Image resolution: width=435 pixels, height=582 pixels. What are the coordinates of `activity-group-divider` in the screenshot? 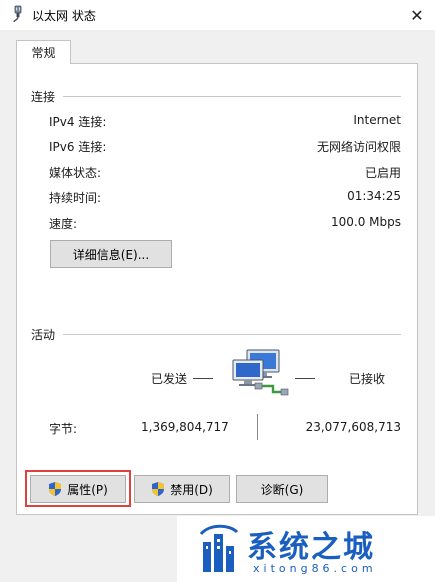 It's located at (232, 334).